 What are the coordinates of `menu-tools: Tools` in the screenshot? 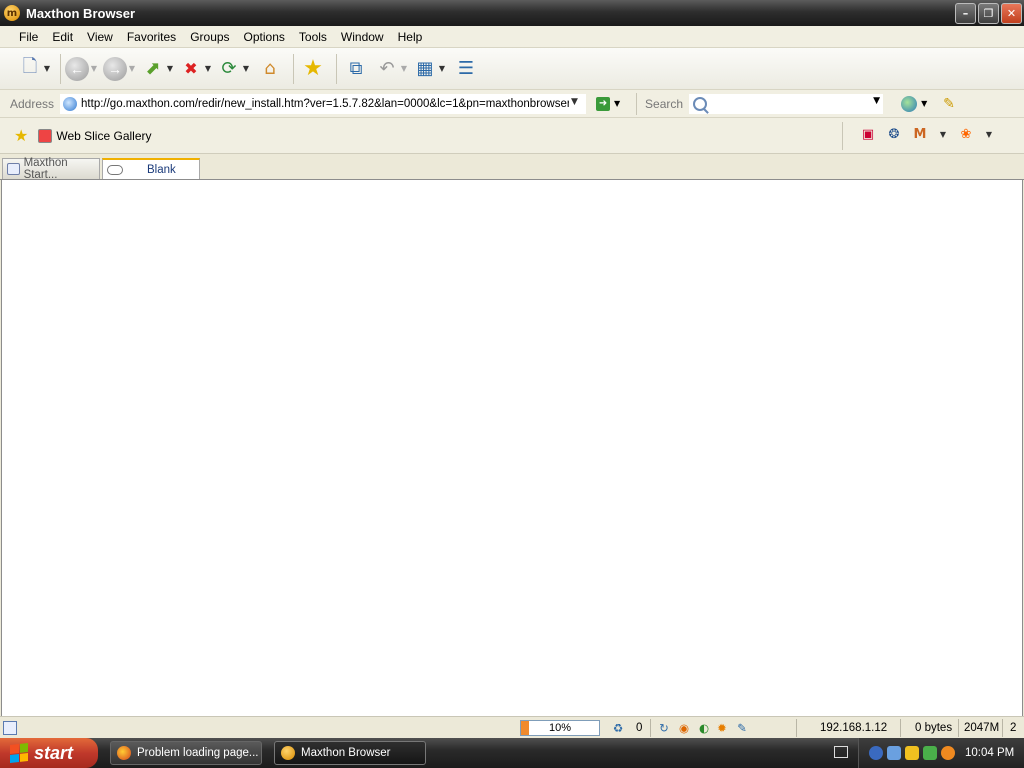 It's located at (313, 37).